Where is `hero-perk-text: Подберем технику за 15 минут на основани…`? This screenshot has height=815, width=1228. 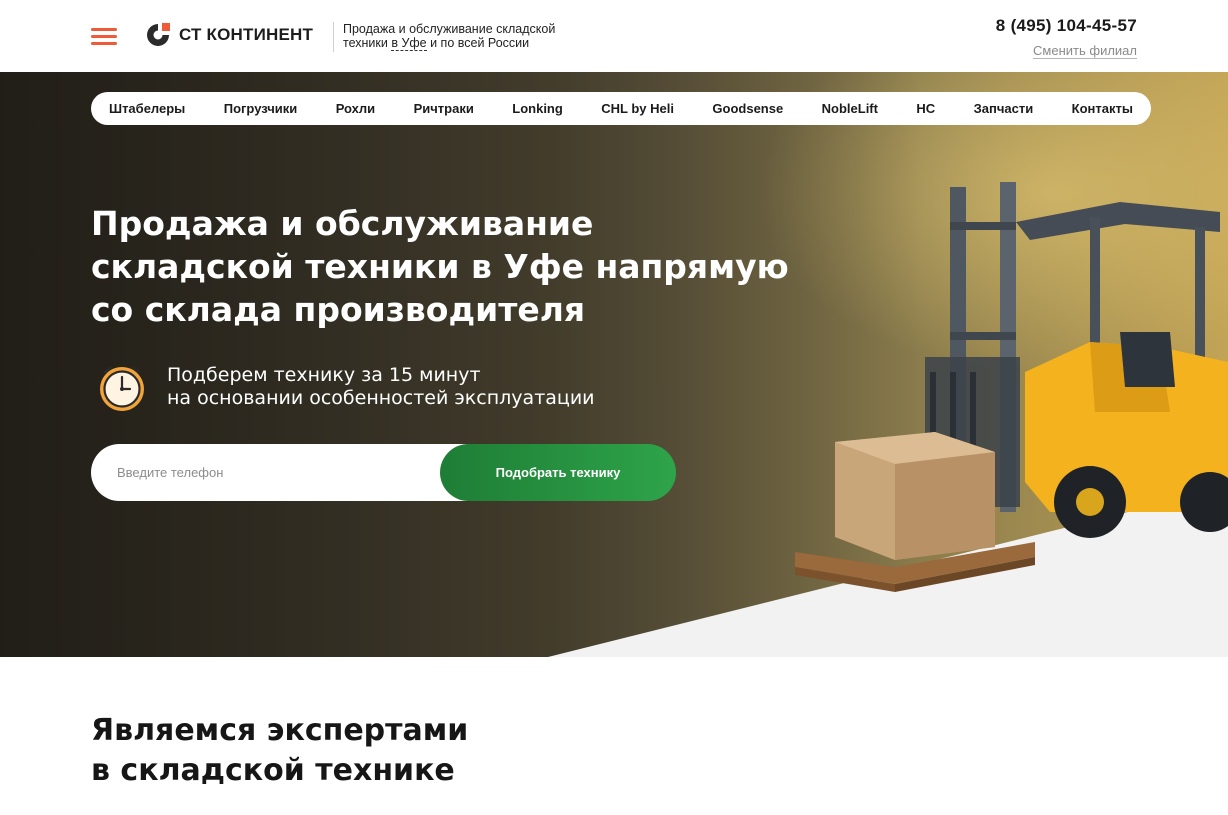 hero-perk-text: Подберем технику за 15 минут на основани… is located at coordinates (381, 387).